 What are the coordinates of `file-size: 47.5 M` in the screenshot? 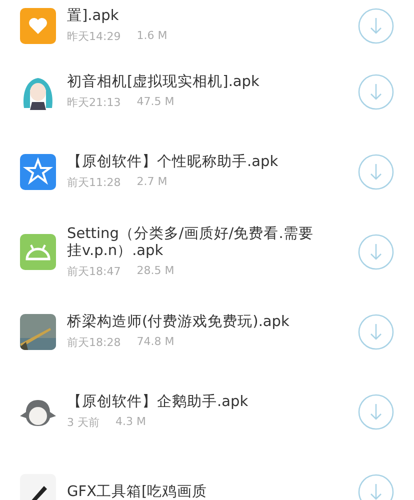 It's located at (155, 102).